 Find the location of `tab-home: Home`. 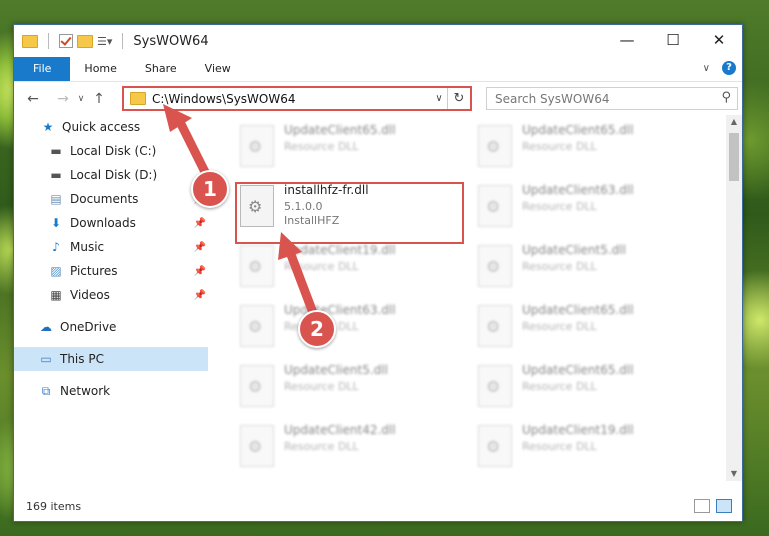

tab-home: Home is located at coordinates (100, 69).